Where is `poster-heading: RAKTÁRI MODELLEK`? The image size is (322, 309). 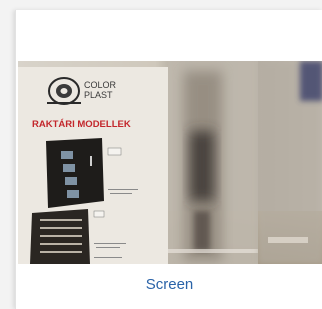 poster-heading: RAKTÁRI MODELLEK is located at coordinates (81, 124).